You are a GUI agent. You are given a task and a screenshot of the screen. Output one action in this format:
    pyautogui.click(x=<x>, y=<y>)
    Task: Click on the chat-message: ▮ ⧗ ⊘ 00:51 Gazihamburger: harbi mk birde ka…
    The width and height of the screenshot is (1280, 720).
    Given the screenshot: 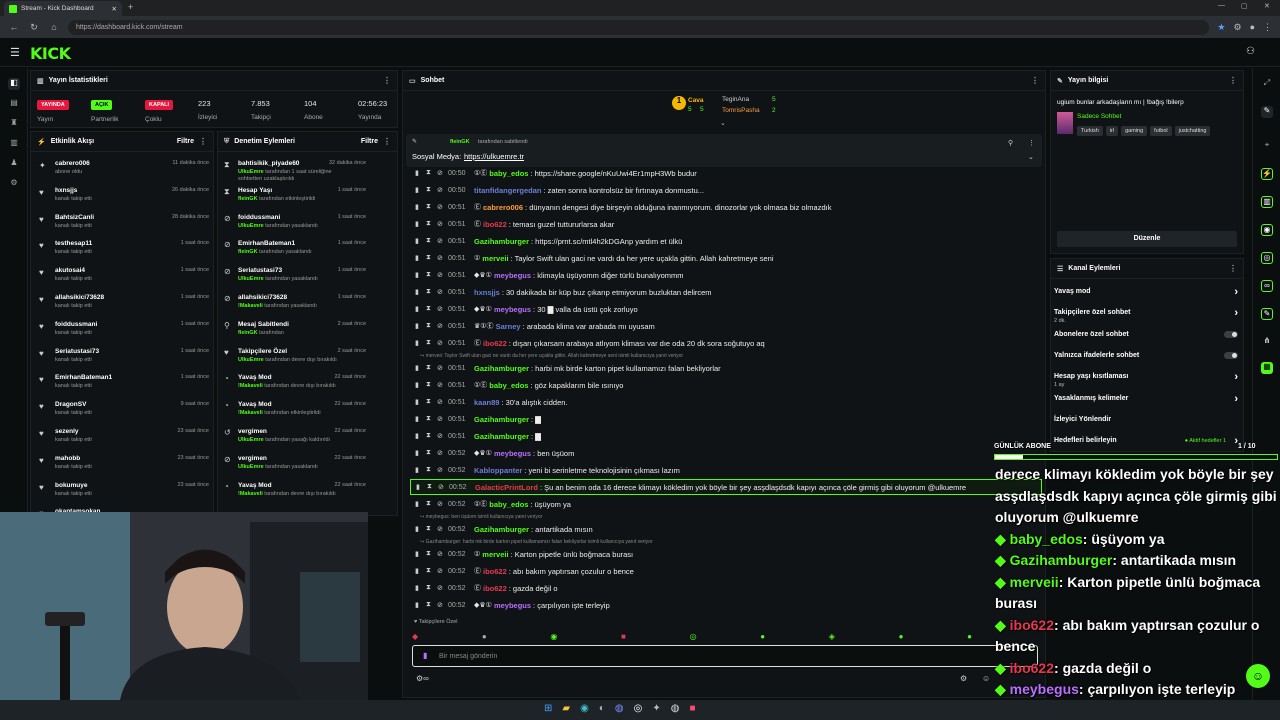 What is the action you would take?
    pyautogui.click(x=727, y=368)
    